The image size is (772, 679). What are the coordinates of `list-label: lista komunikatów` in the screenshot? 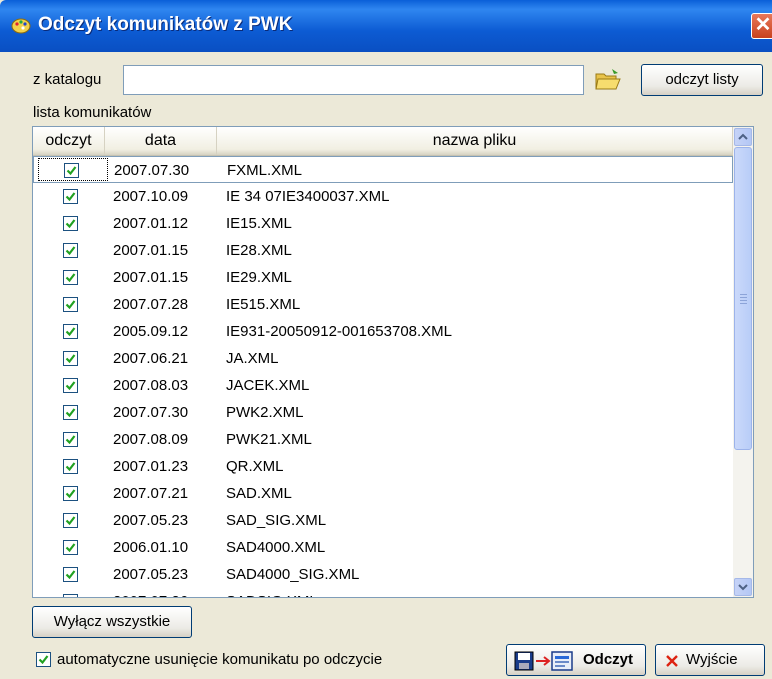 It's located at (92, 112).